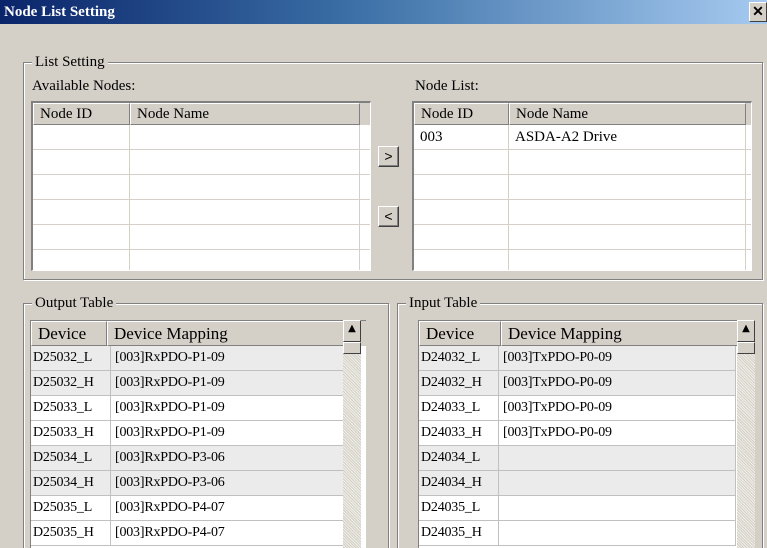 The image size is (767, 548). What do you see at coordinates (383, 12) in the screenshot?
I see `title-bar: Node List Setting ✕` at bounding box center [383, 12].